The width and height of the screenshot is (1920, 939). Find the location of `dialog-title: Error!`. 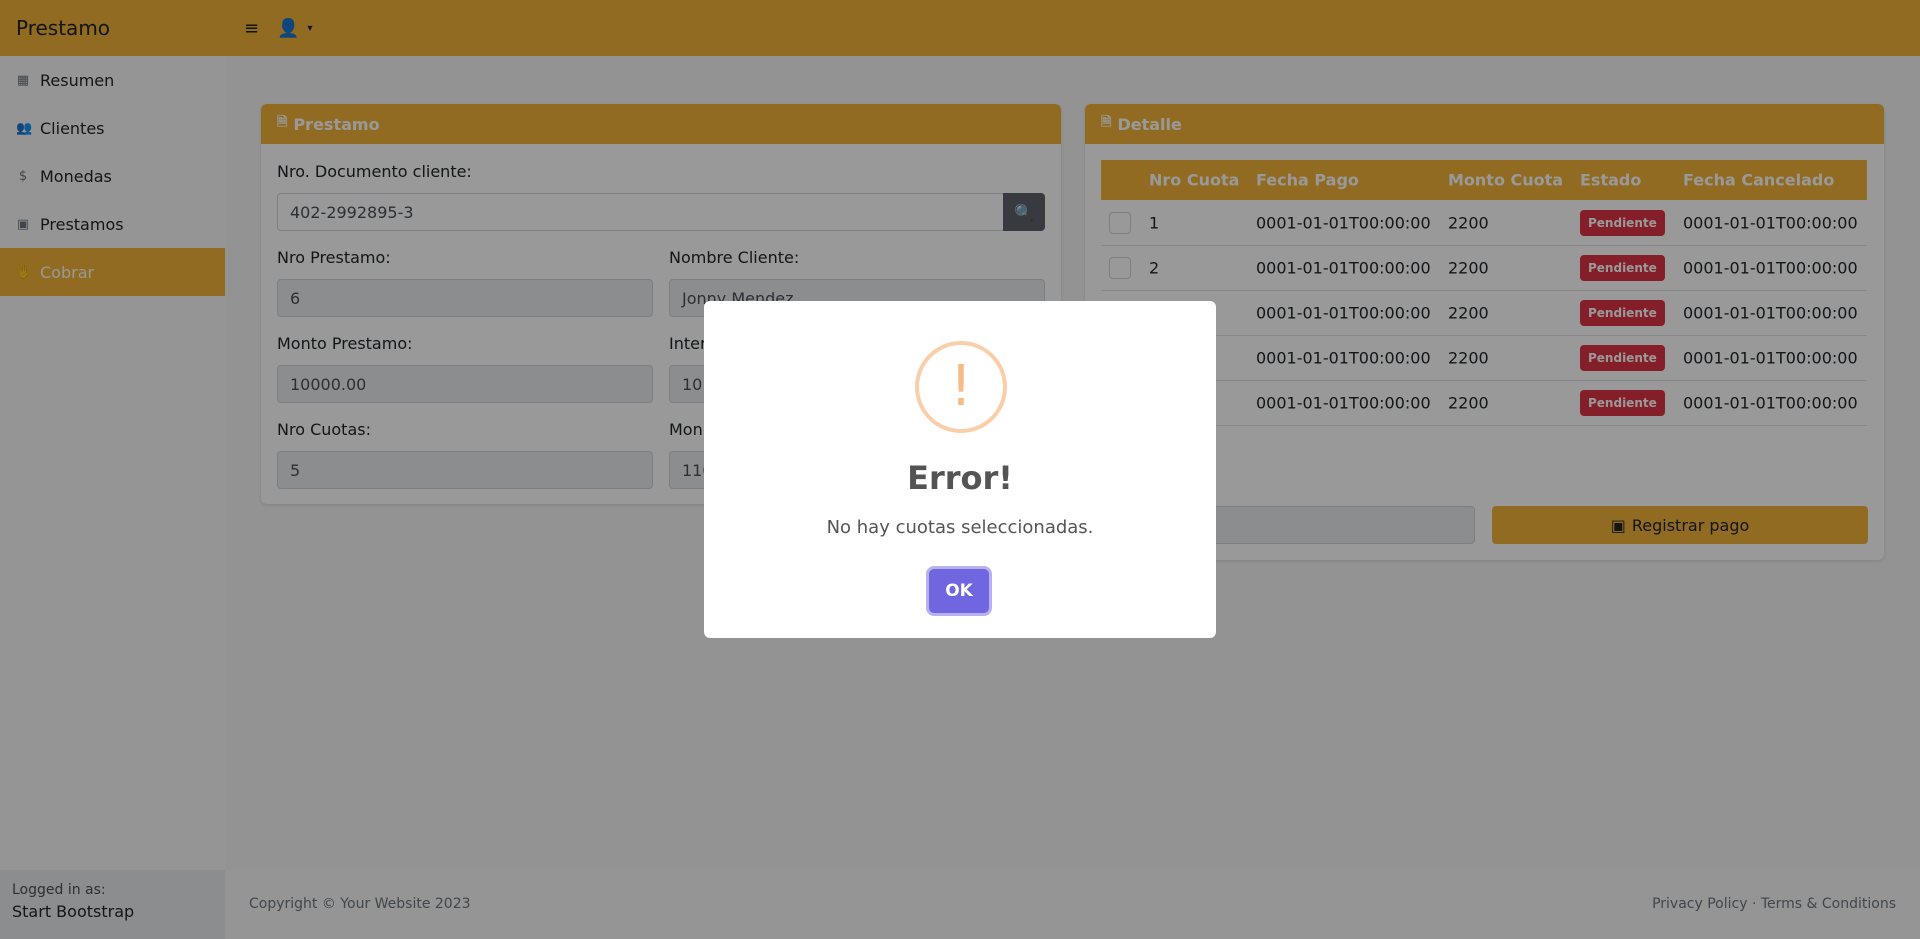

dialog-title: Error! is located at coordinates (960, 478).